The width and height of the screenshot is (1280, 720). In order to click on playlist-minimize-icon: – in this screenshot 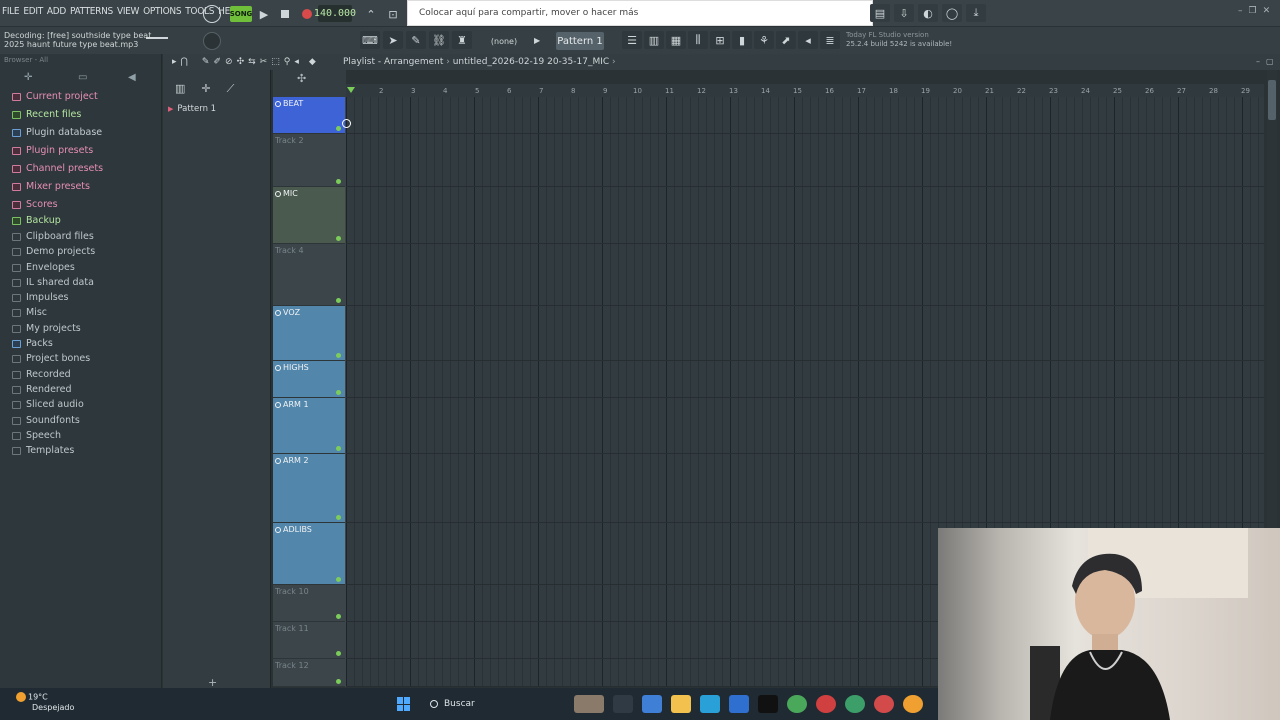, I will do `click(1258, 61)`.